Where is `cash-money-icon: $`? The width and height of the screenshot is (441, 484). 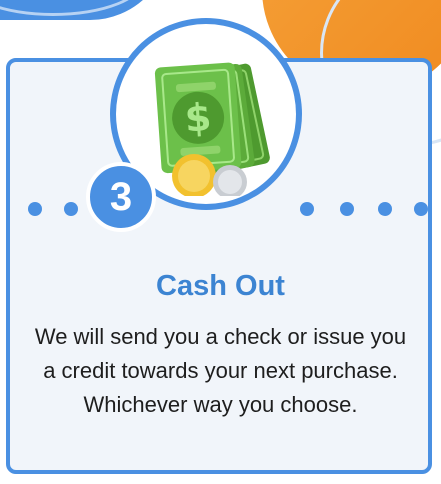 cash-money-icon: $ is located at coordinates (212, 129).